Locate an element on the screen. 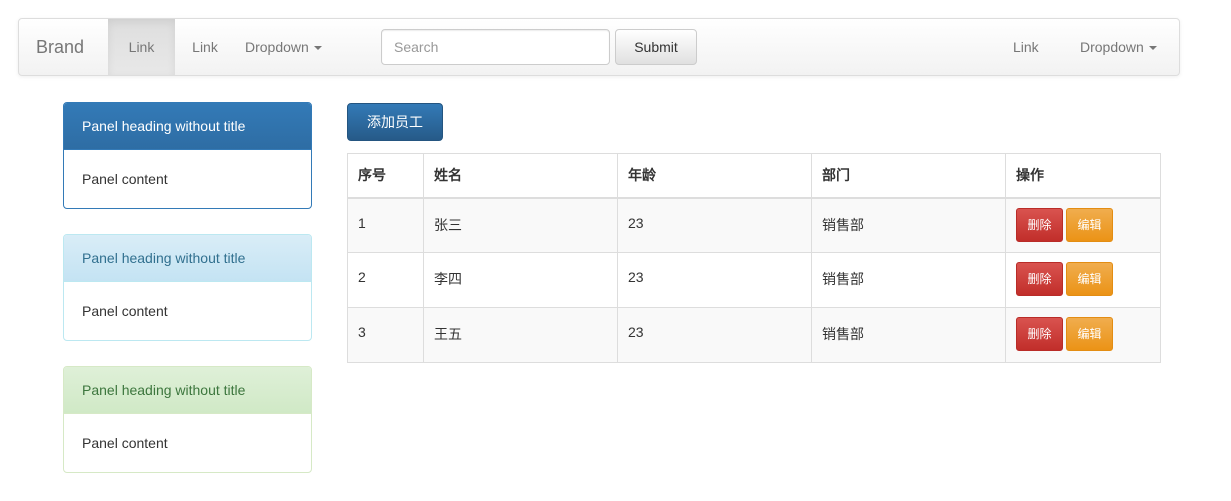 Image resolution: width=1231 pixels, height=501 pixels. nav-link-2: Link is located at coordinates (205, 47).